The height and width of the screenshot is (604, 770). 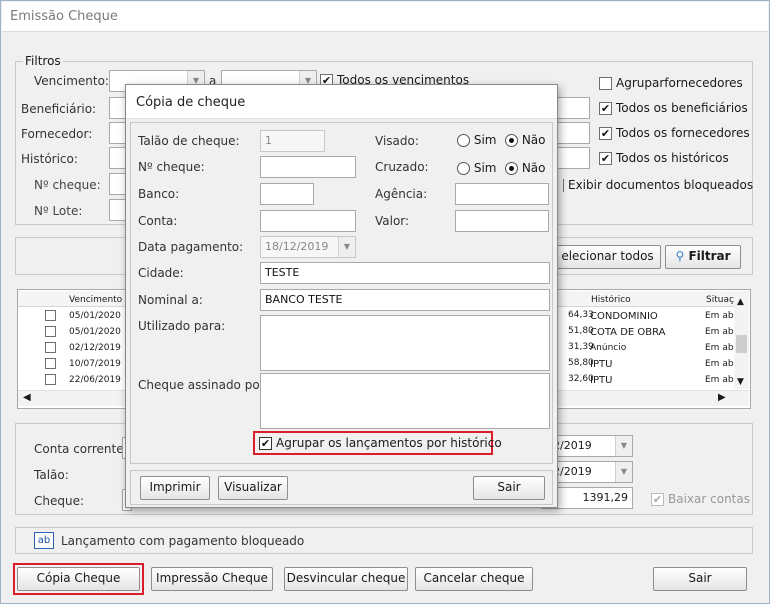 What do you see at coordinates (95, 300) in the screenshot?
I see `col-vencimento-header: Vencimento` at bounding box center [95, 300].